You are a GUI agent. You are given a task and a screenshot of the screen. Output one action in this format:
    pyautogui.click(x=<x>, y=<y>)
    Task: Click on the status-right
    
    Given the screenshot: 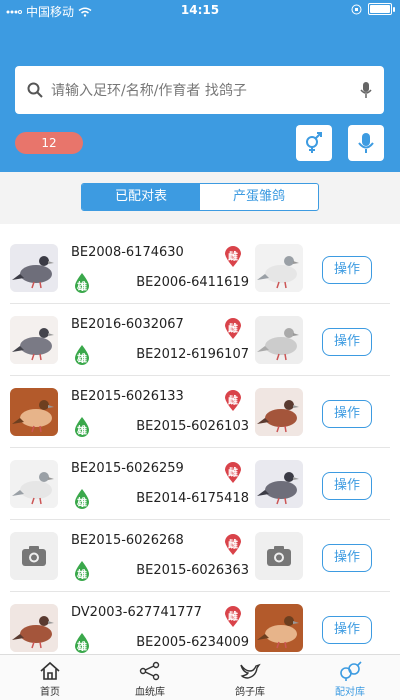 What is the action you would take?
    pyautogui.click(x=373, y=9)
    